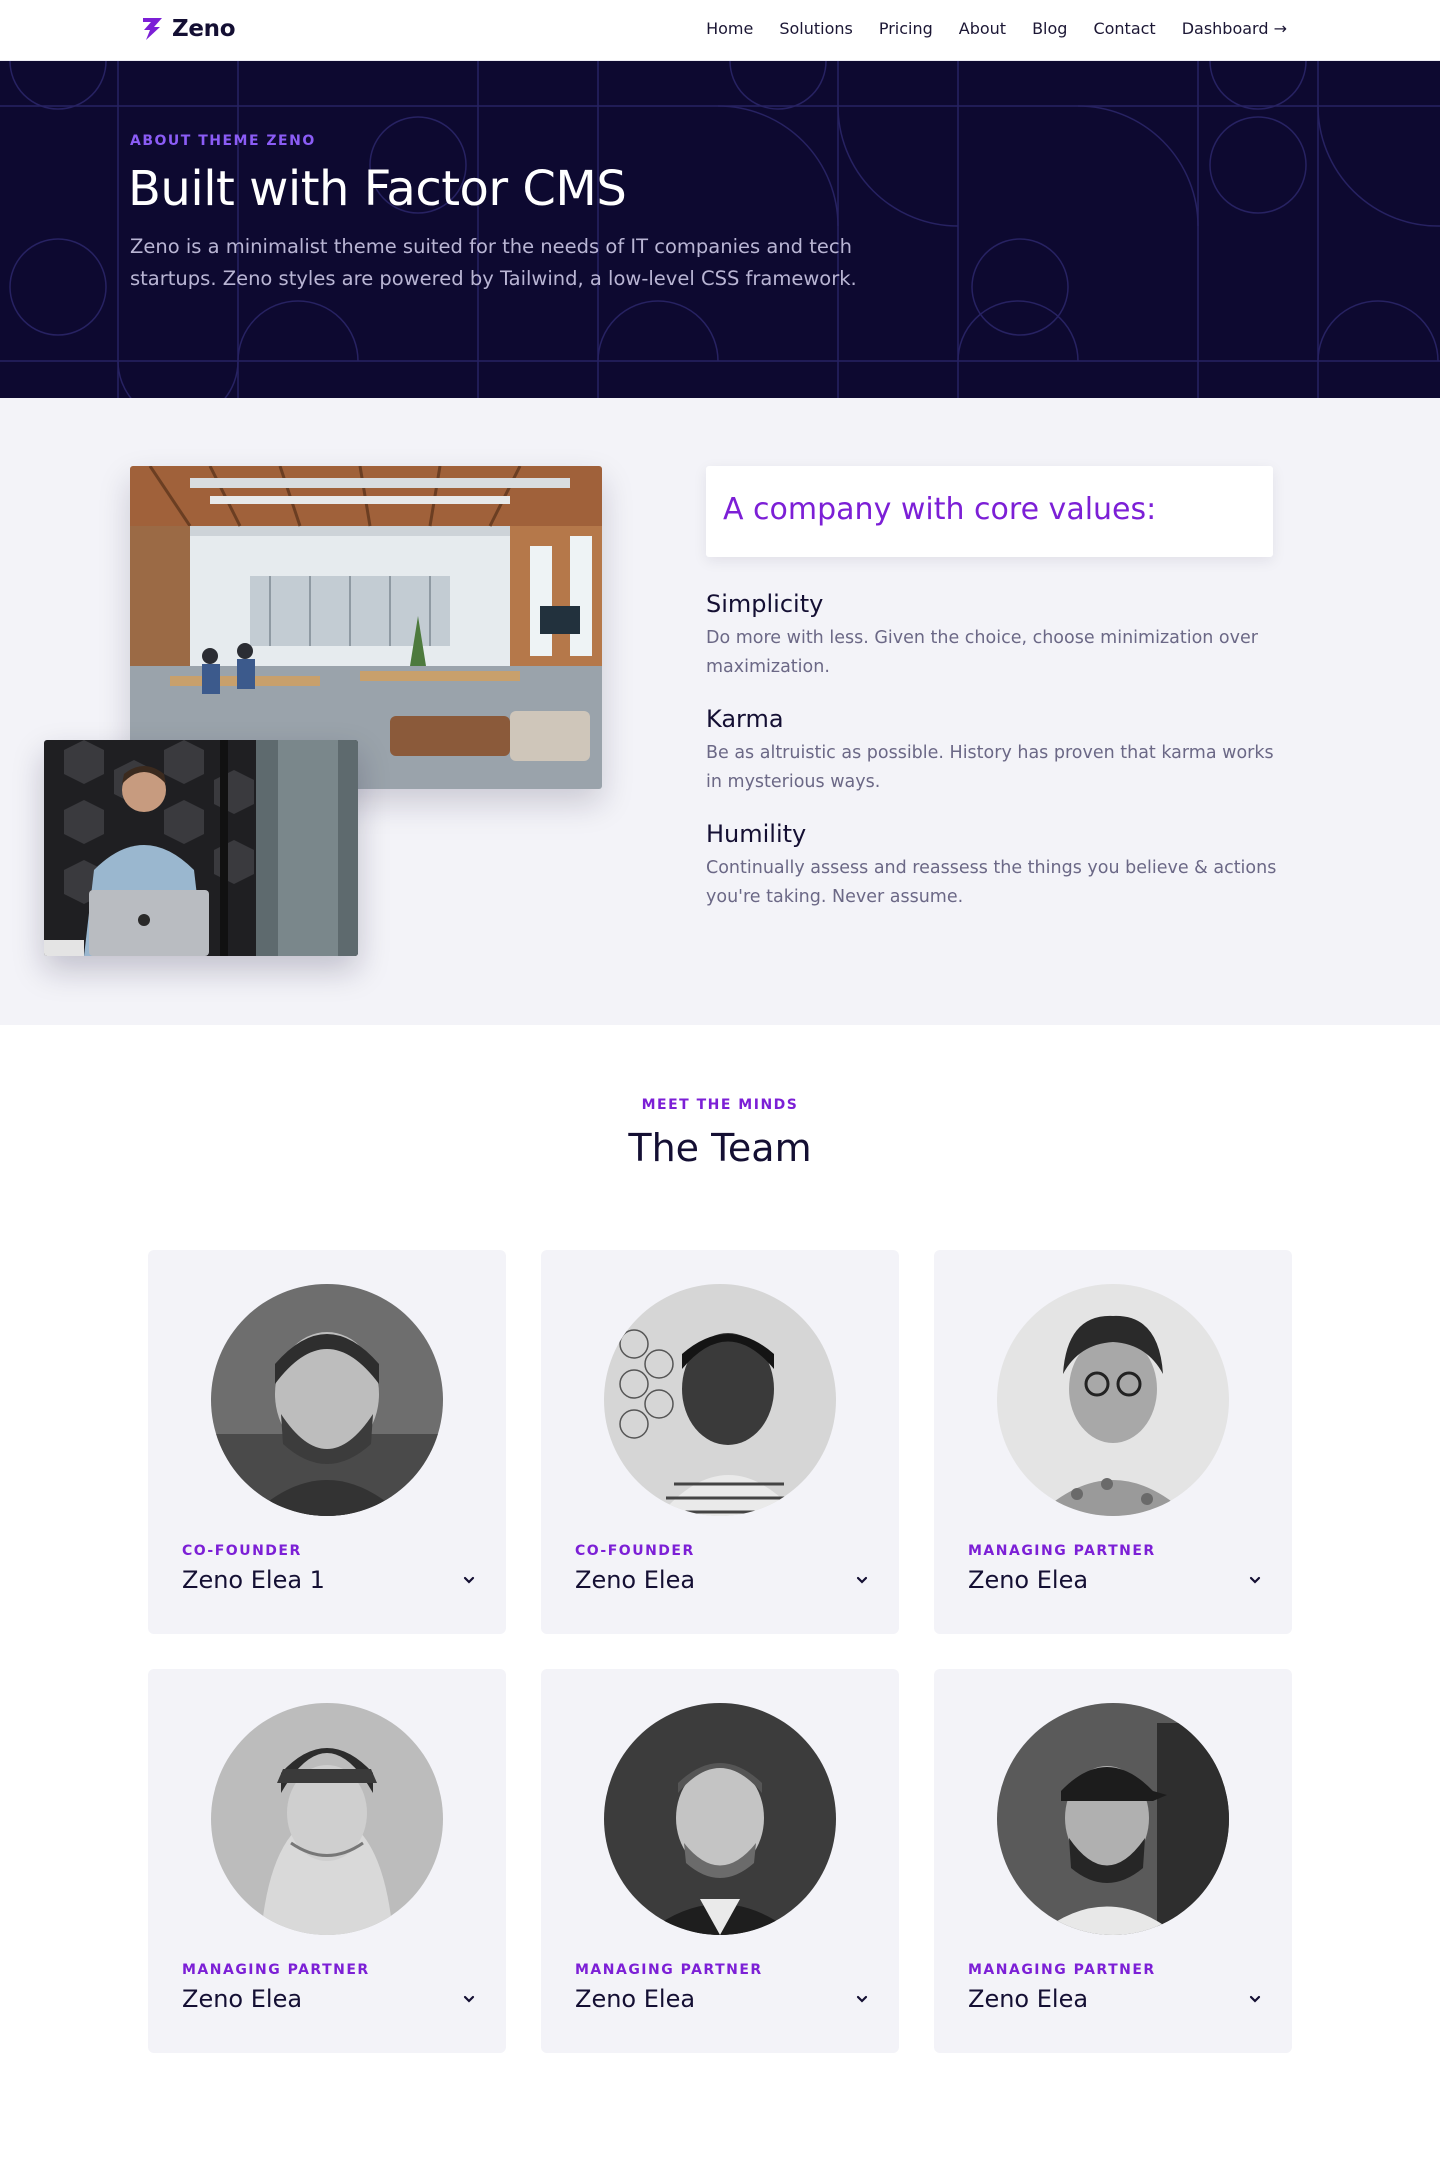  I want to click on nav-solutions: Solutions, so click(816, 28).